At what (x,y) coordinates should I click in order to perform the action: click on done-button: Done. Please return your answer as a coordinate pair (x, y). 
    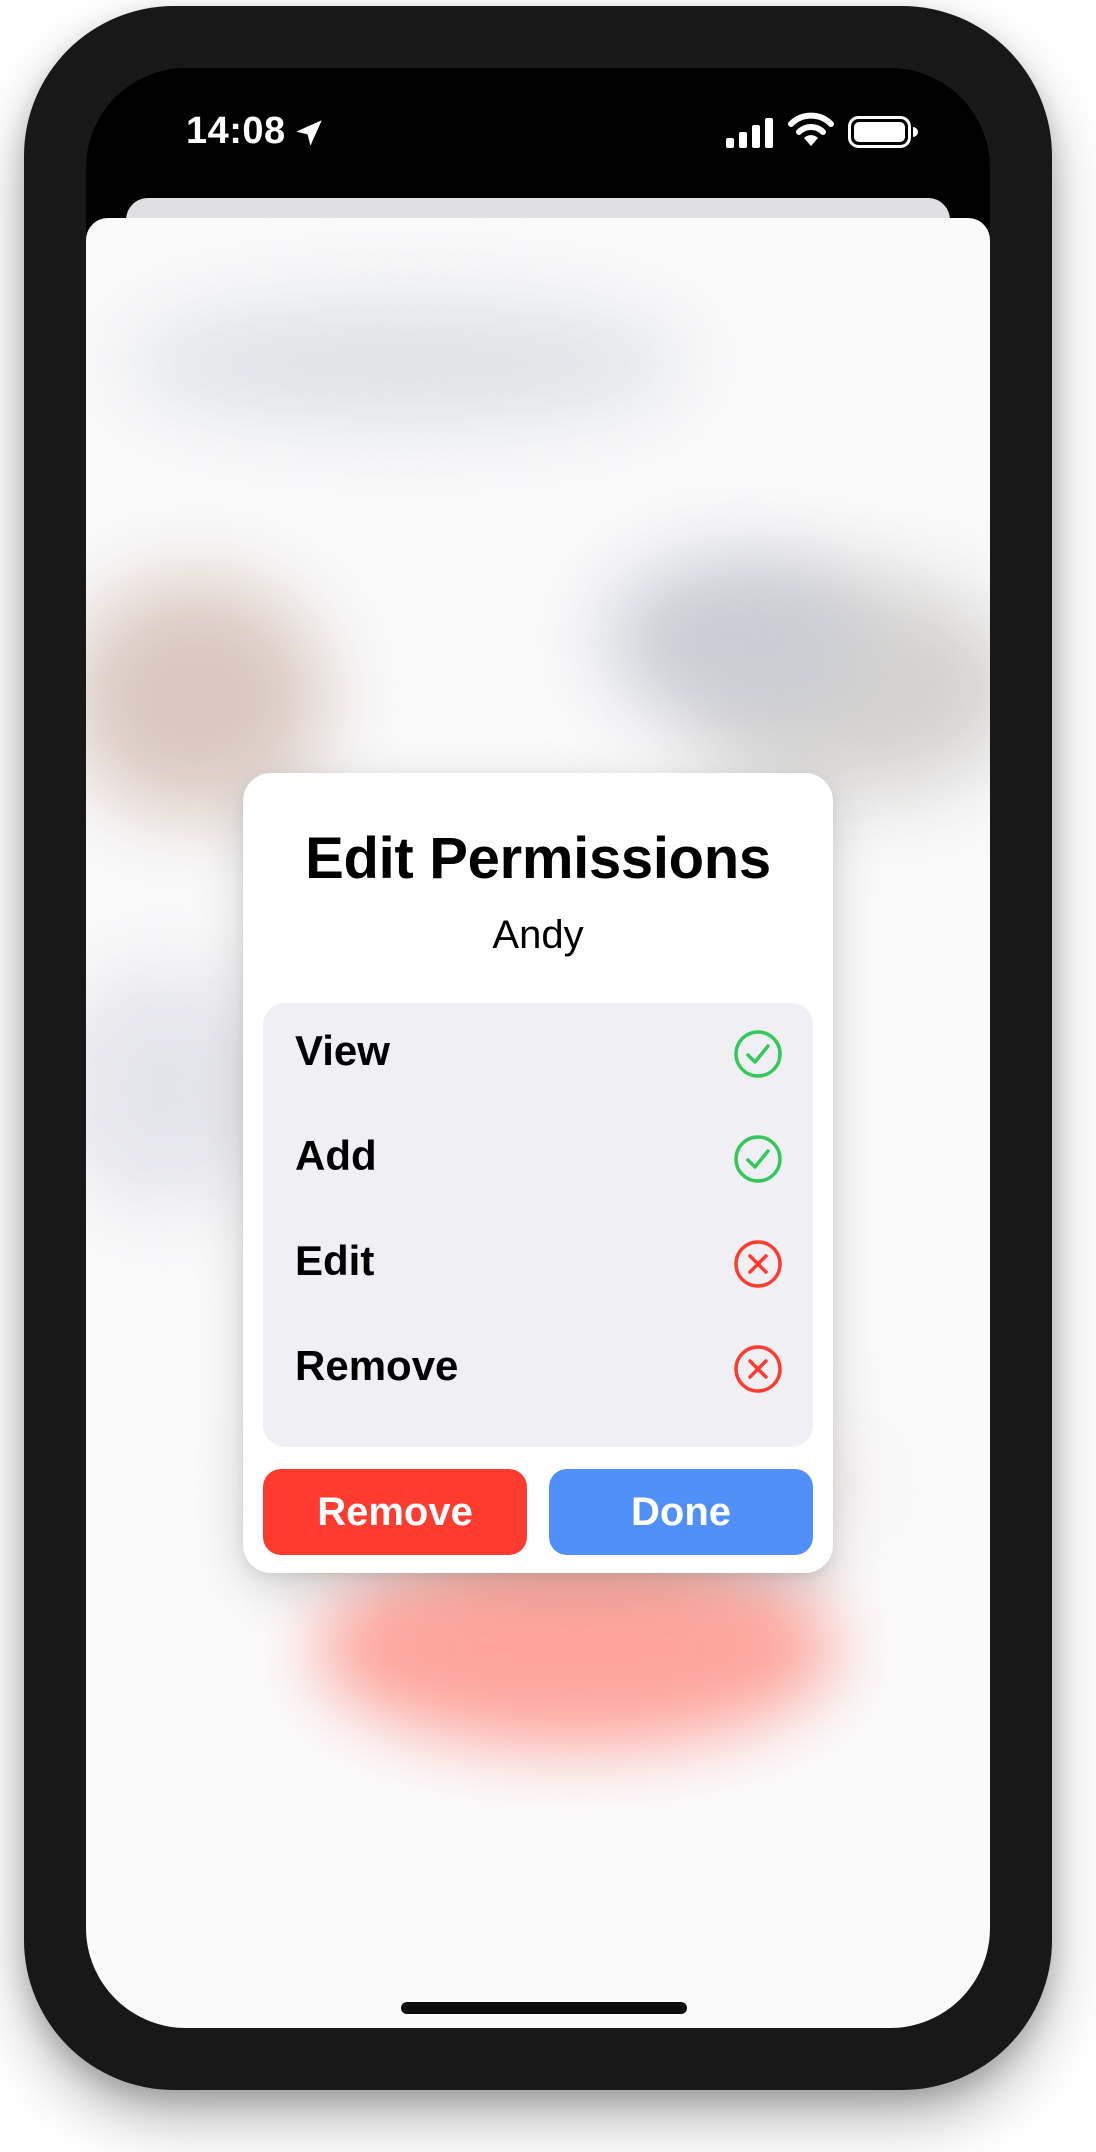
    Looking at the image, I should click on (681, 1512).